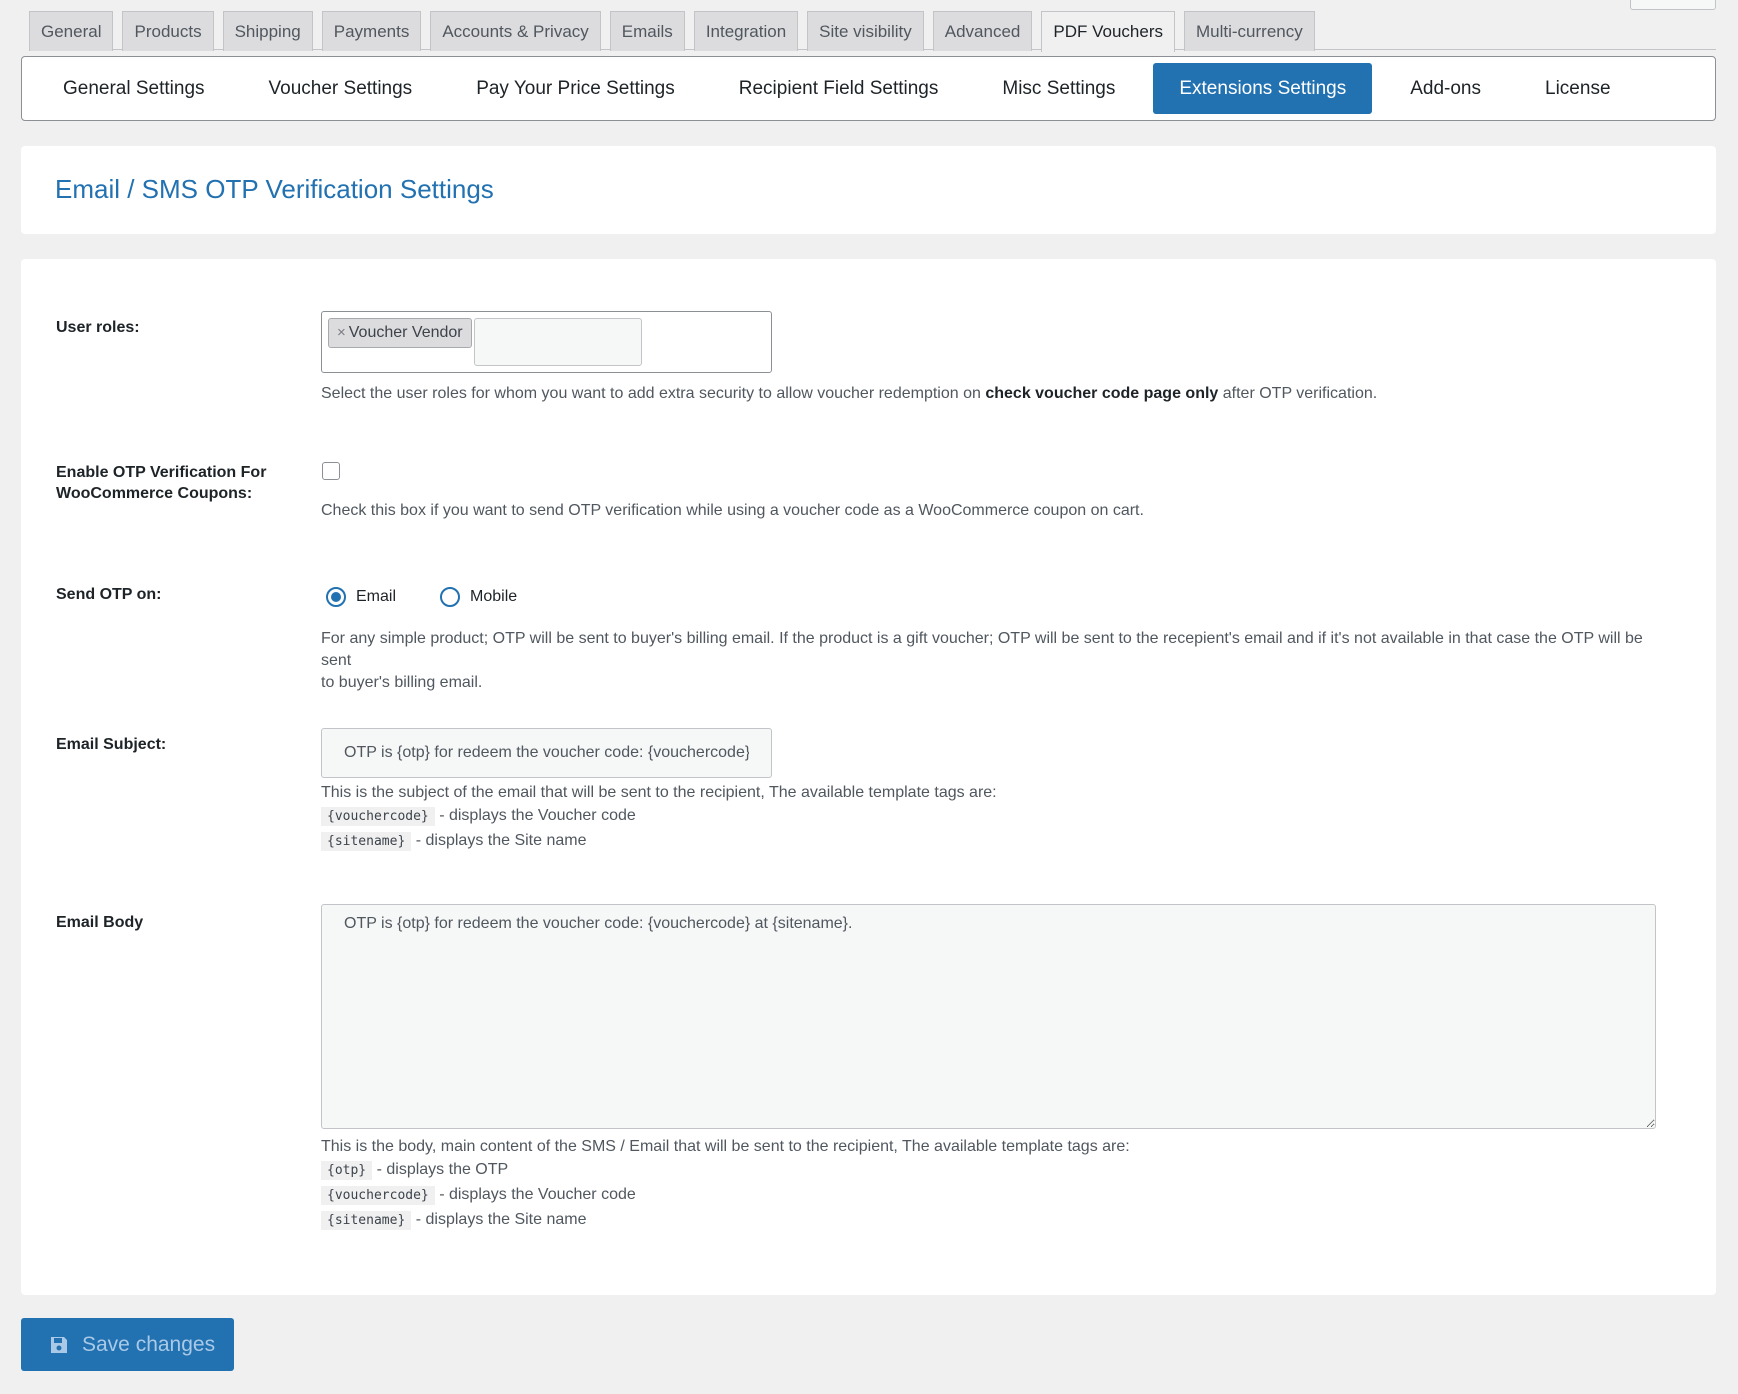 Image resolution: width=1738 pixels, height=1394 pixels. What do you see at coordinates (274, 189) in the screenshot?
I see `page-title: Email / SMS OTP Verification Settings` at bounding box center [274, 189].